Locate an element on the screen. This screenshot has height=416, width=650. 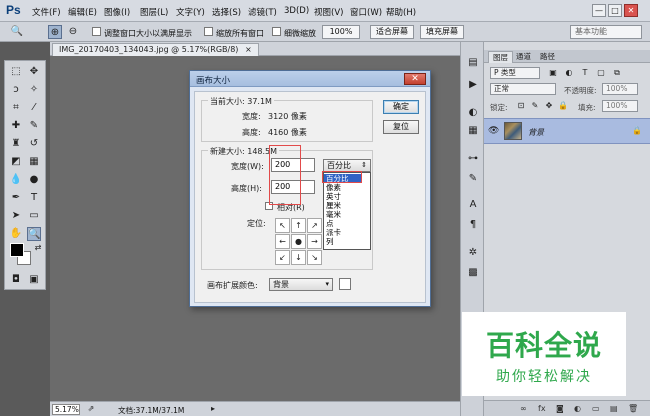
marquee-tool-icon: ⬚ is located at coordinates (16, 72).